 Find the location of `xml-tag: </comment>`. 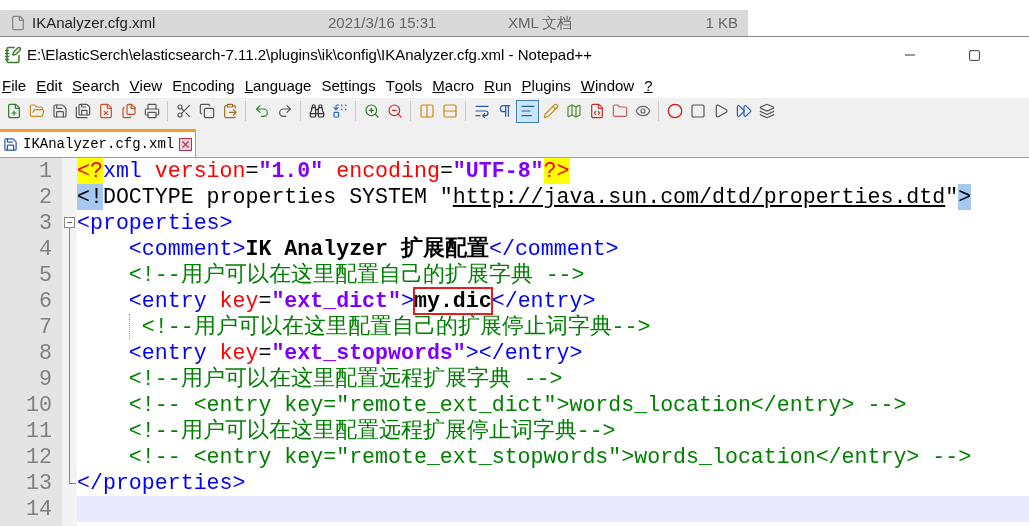

xml-tag: </comment> is located at coordinates (554, 249).